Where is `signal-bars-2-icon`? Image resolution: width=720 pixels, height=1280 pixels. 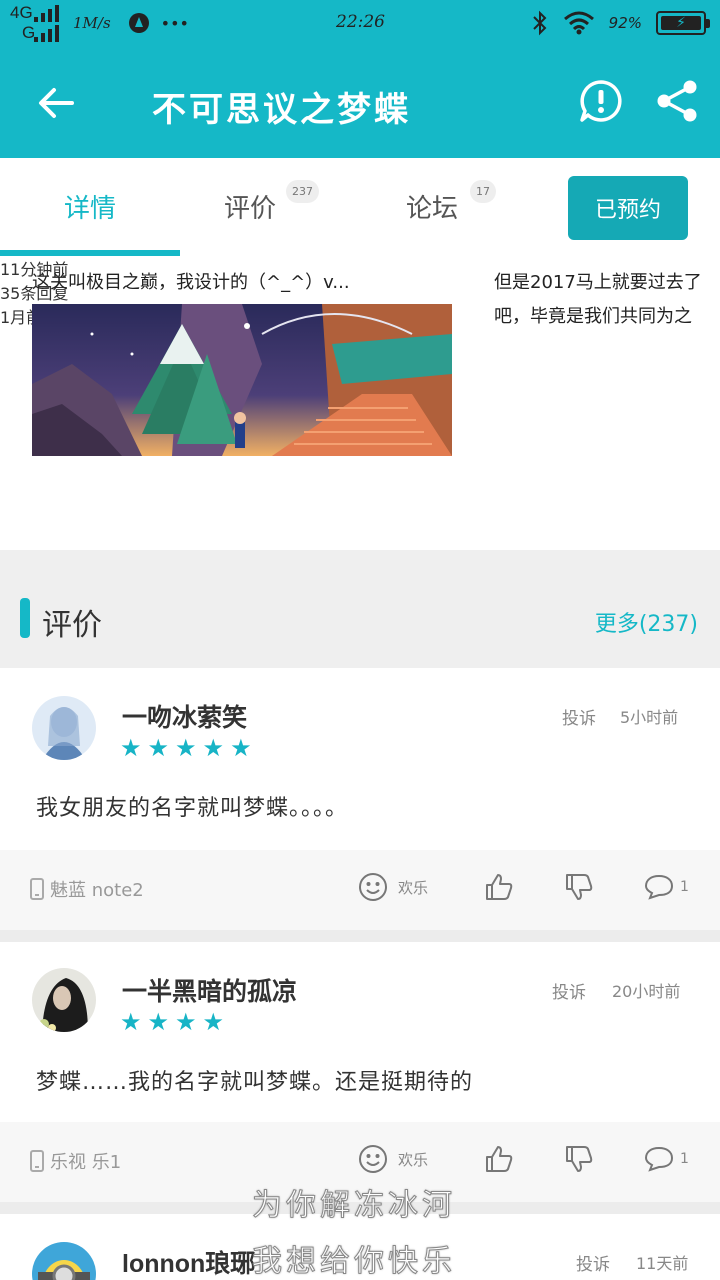
signal-bars-2-icon is located at coordinates (46, 33).